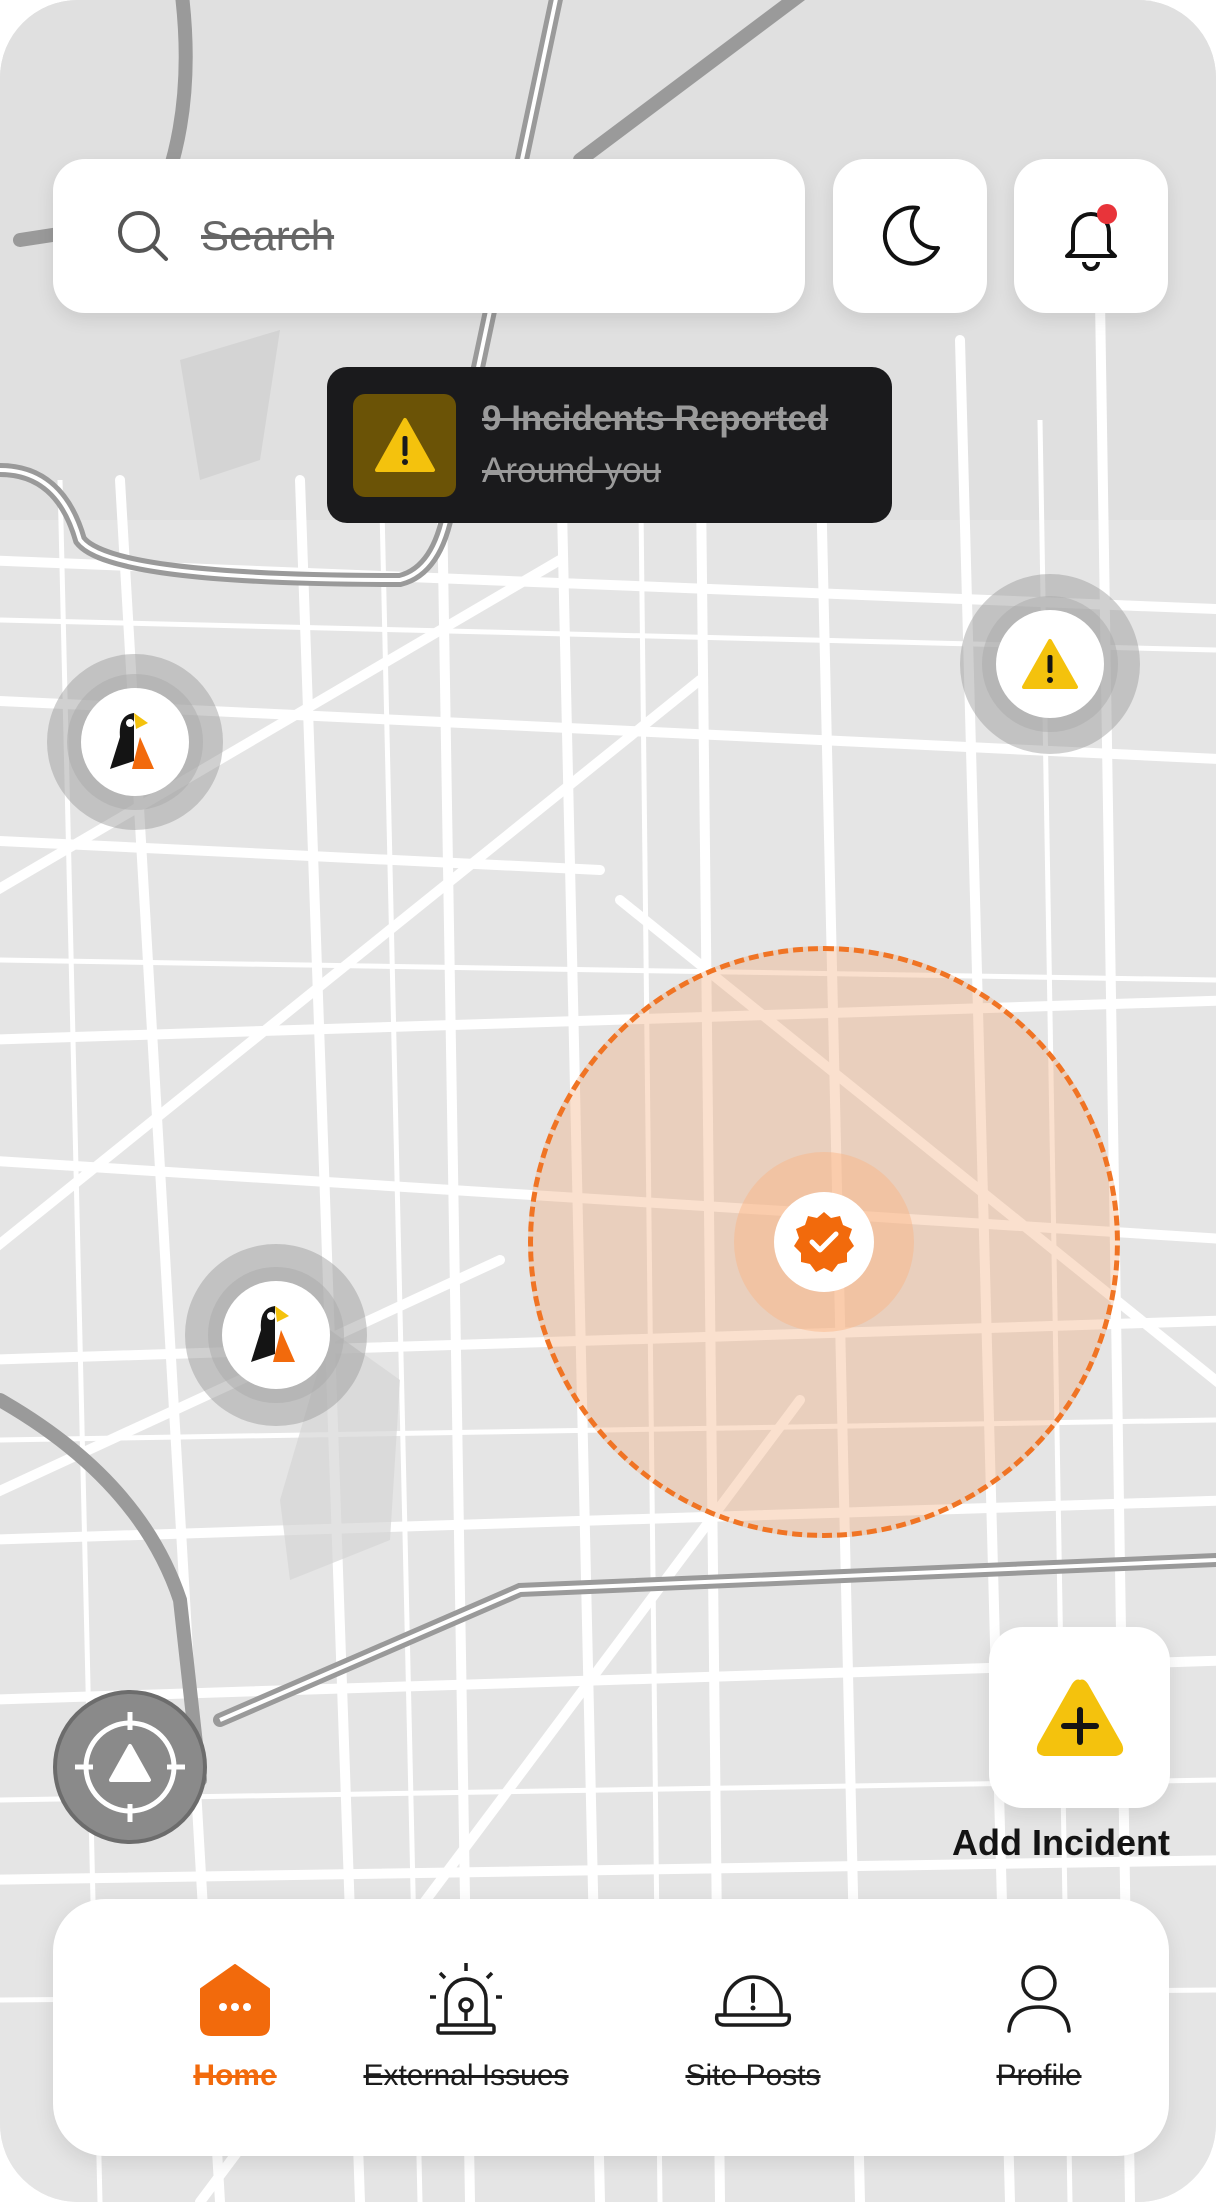  I want to click on nav-item-site-posts: Site Posts, so click(753, 2026).